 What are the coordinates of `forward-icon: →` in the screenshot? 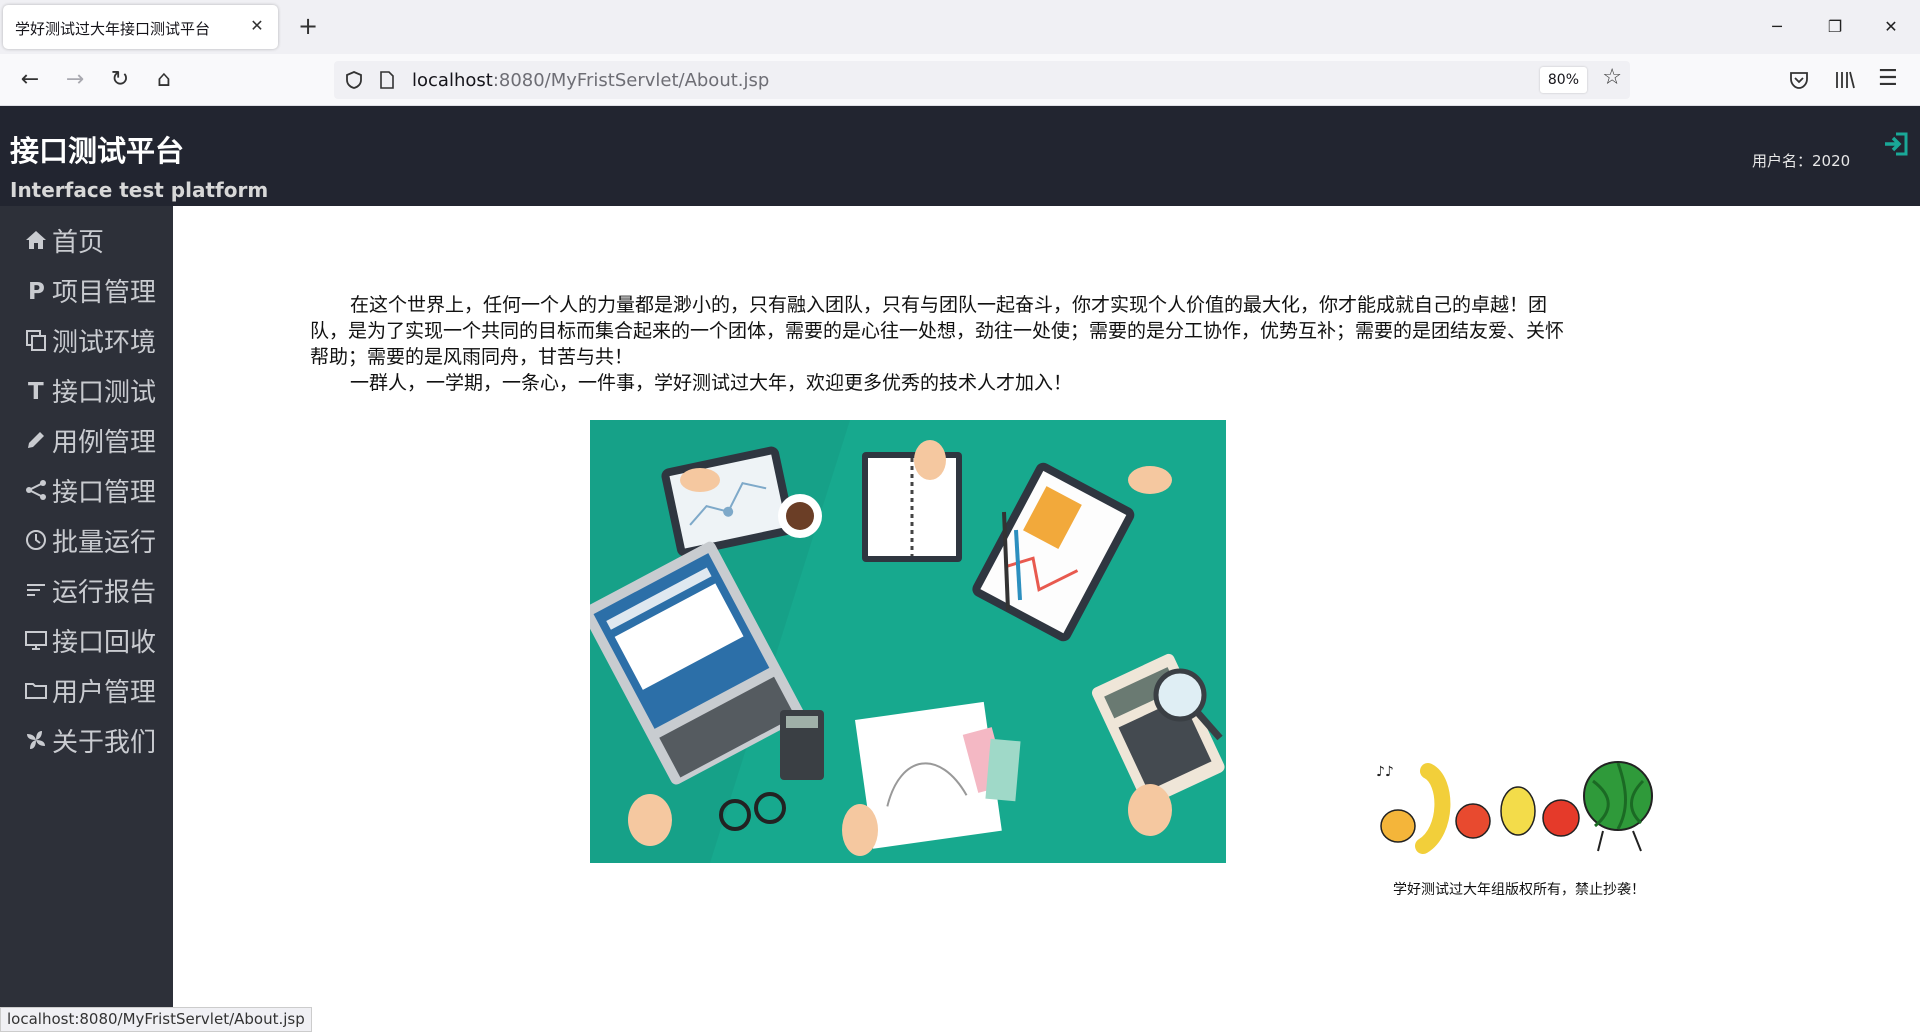 It's located at (75, 80).